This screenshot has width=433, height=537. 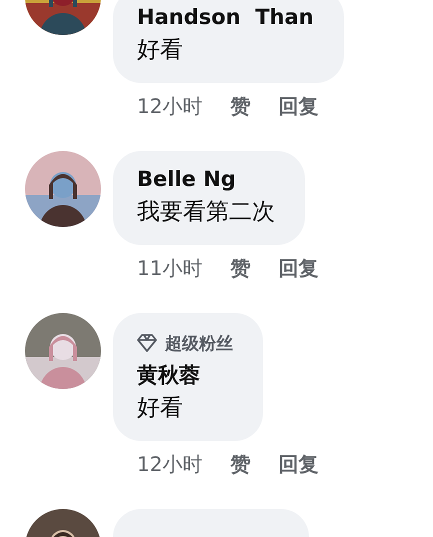 What do you see at coordinates (169, 268) in the screenshot?
I see `timestamp: 11小时` at bounding box center [169, 268].